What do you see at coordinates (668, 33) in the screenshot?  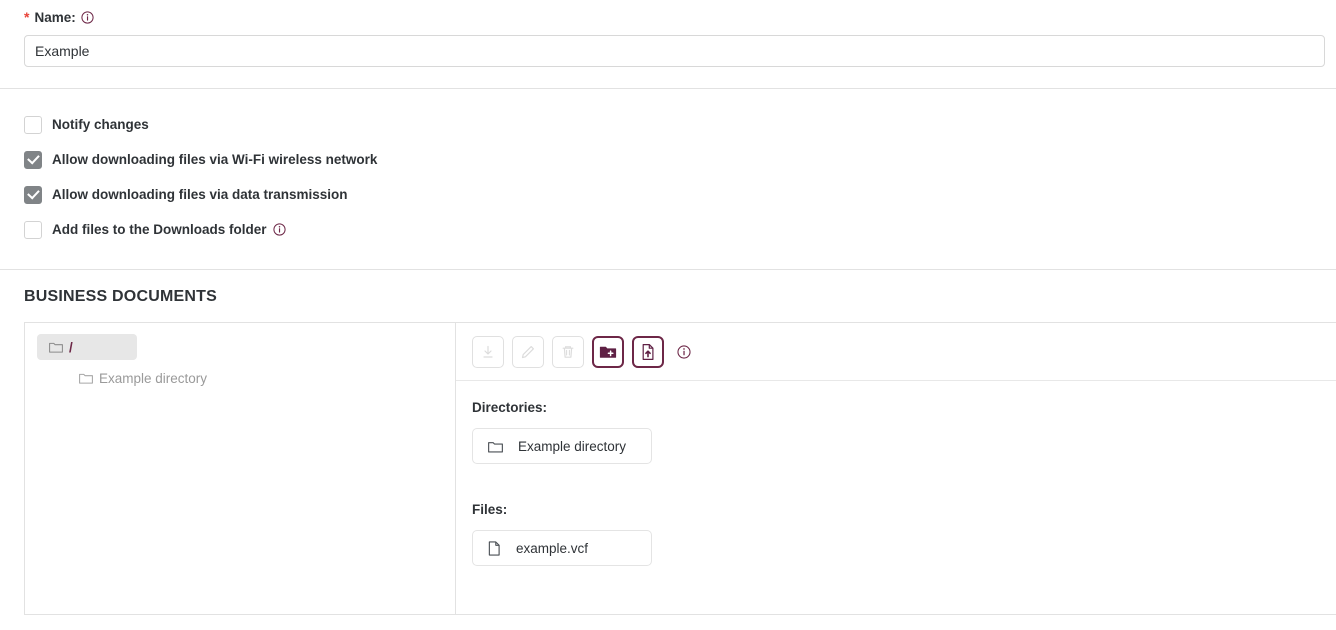 I see `name-field-group: * Name:` at bounding box center [668, 33].